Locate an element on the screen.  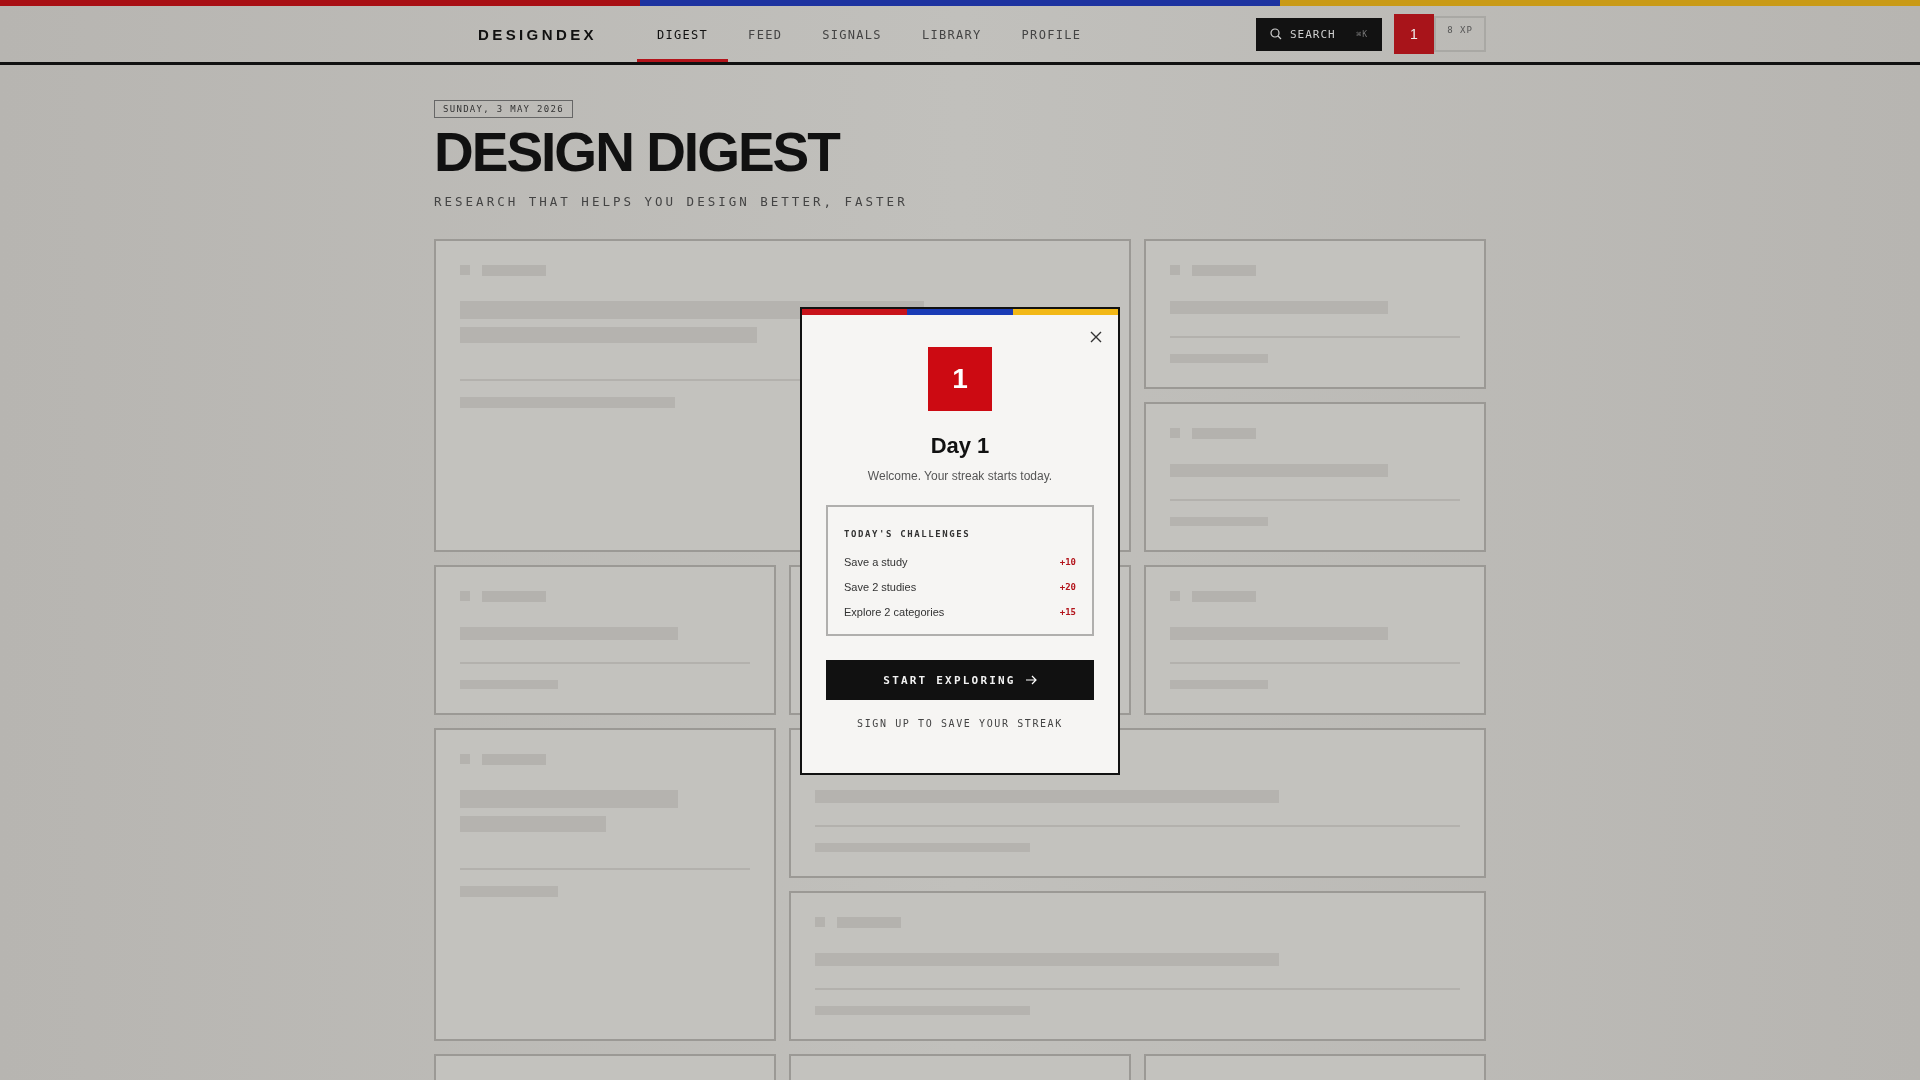
nav-tab: DIGEST is located at coordinates (682, 36).